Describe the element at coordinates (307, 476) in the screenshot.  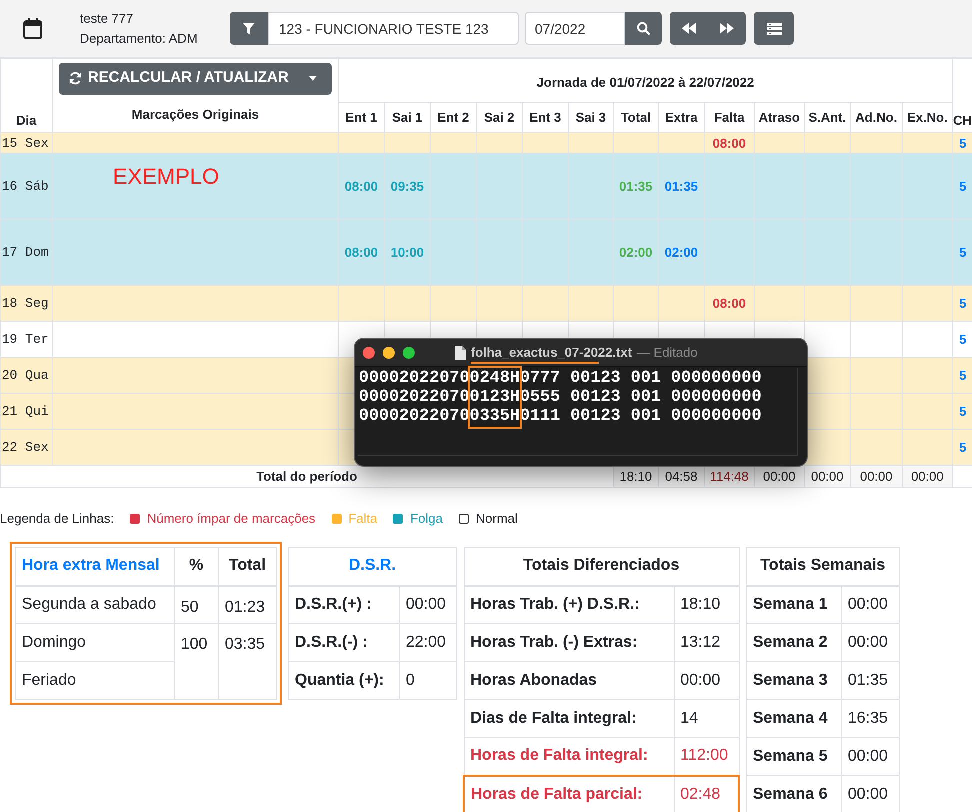
I see `total-label: Total do período` at that location.